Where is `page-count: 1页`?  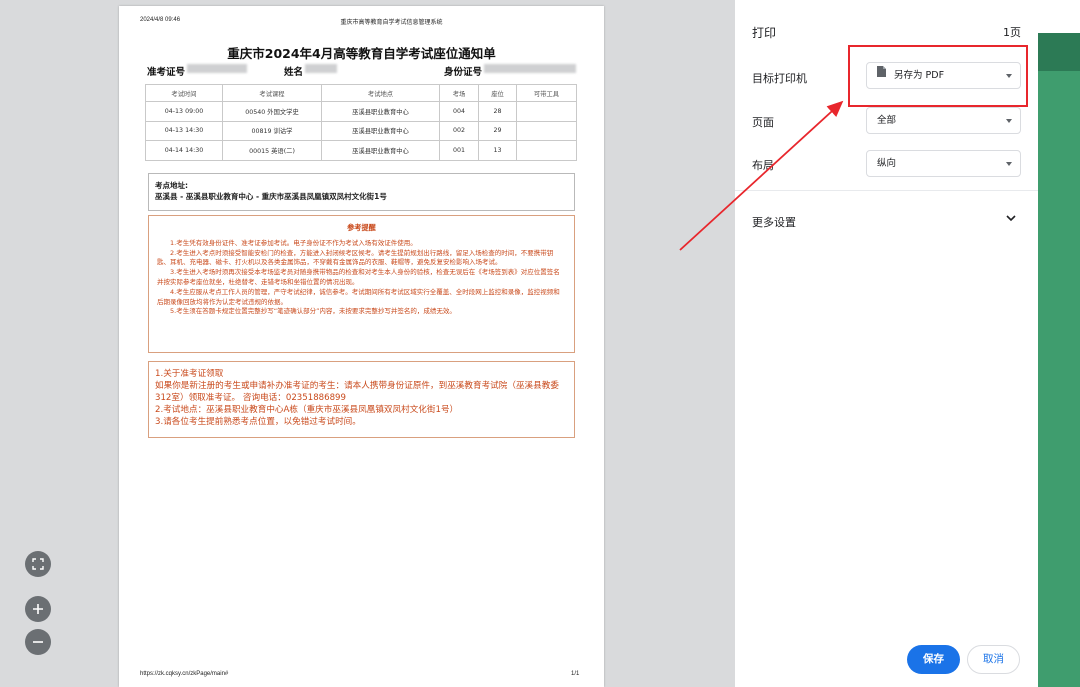 page-count: 1页 is located at coordinates (1012, 32).